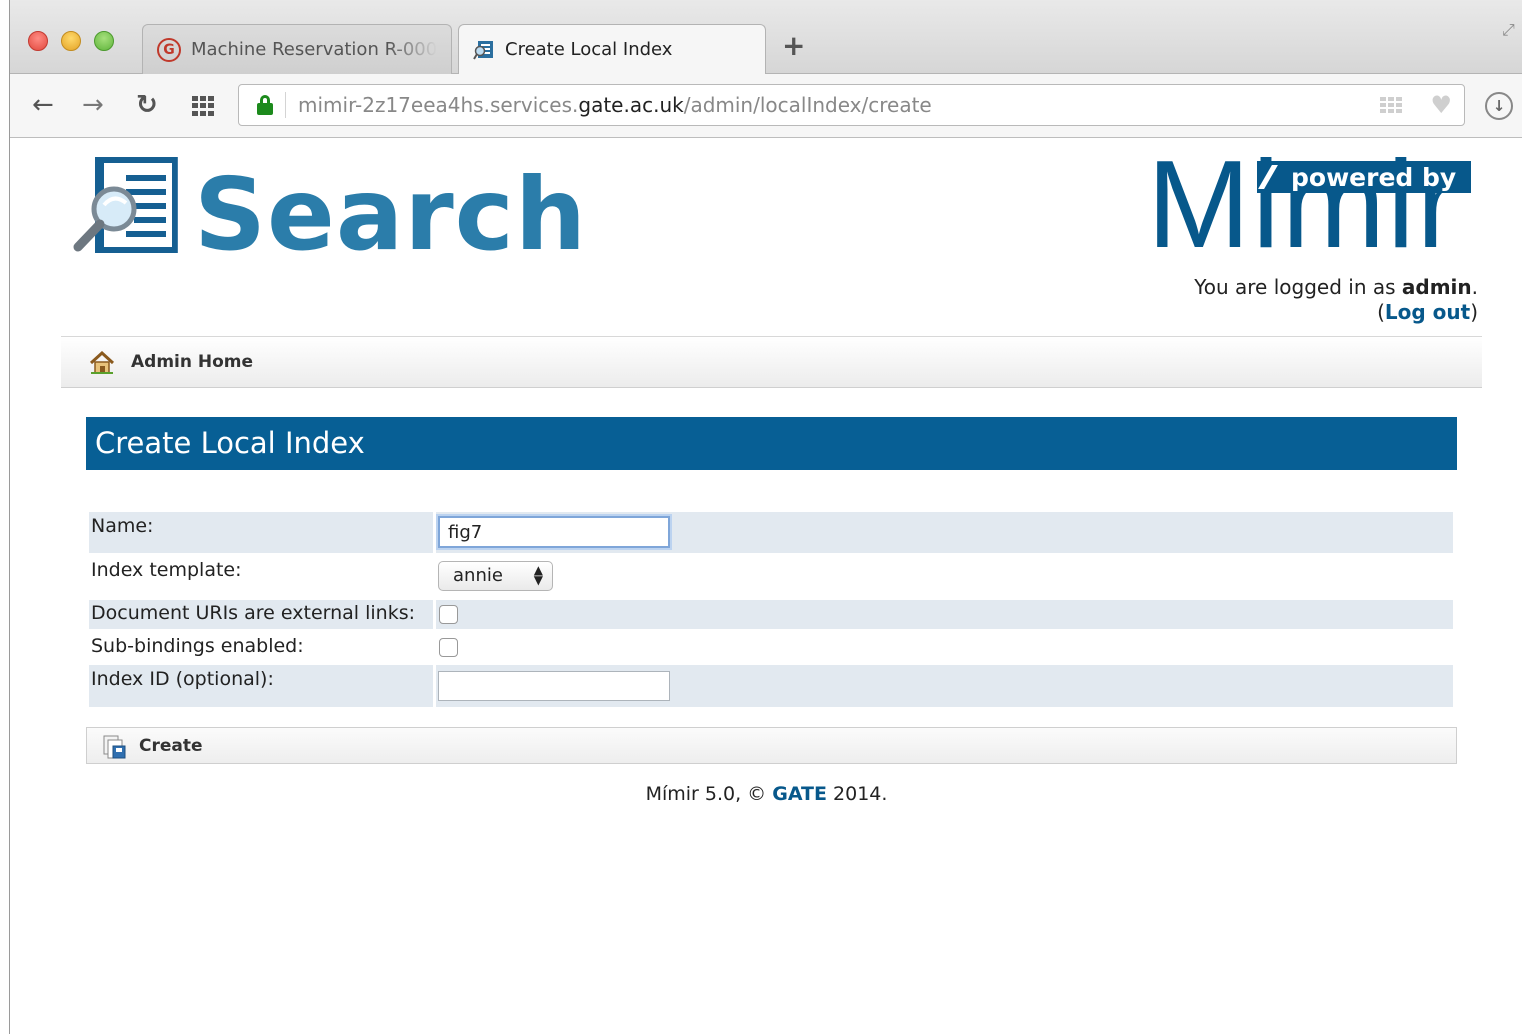 This screenshot has width=1522, height=1034. Describe the element at coordinates (1374, 177) in the screenshot. I see `powered-by-text: powered by` at that location.